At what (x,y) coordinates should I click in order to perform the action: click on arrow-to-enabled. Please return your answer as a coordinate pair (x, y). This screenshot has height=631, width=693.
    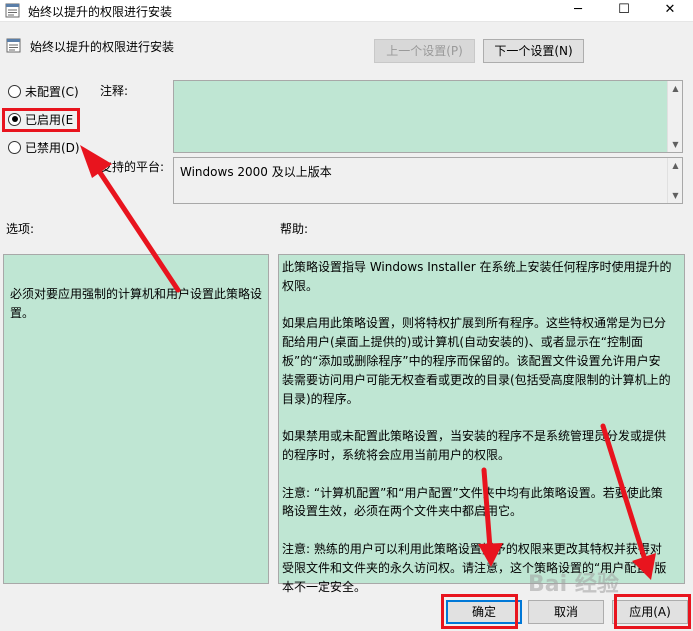
    Looking at the image, I should click on (136, 227).